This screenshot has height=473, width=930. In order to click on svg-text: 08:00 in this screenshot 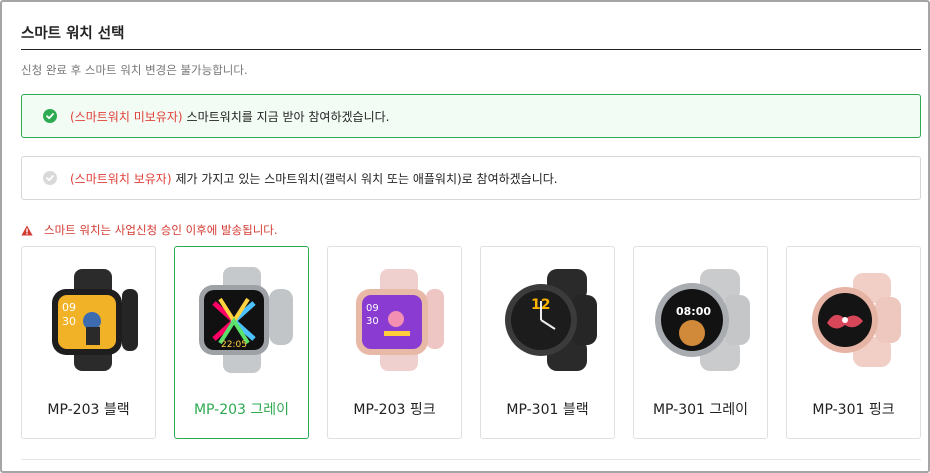, I will do `click(693, 311)`.